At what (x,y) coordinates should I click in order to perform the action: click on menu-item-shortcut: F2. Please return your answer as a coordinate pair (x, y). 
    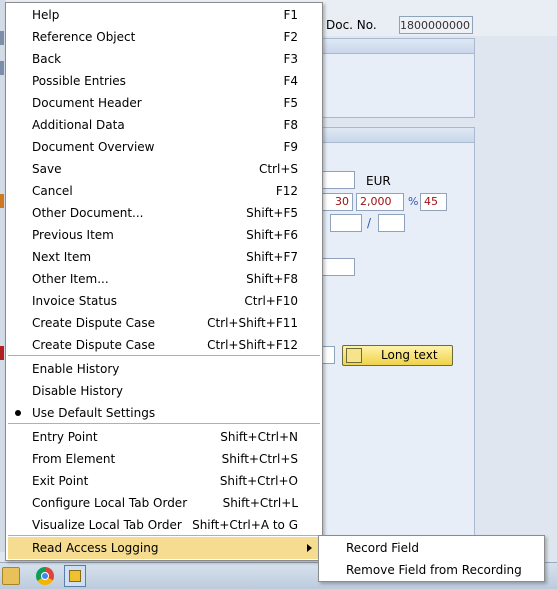
    Looking at the image, I should click on (290, 37).